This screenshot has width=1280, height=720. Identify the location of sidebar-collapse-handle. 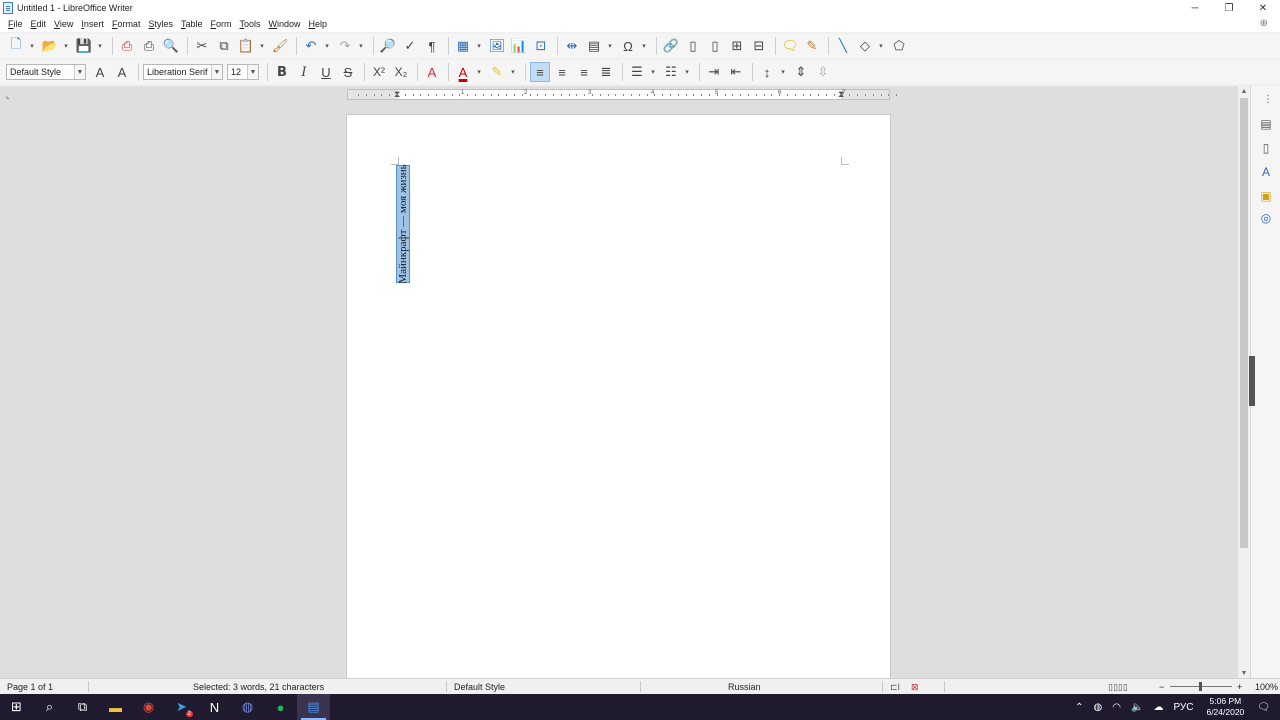
(1252, 381).